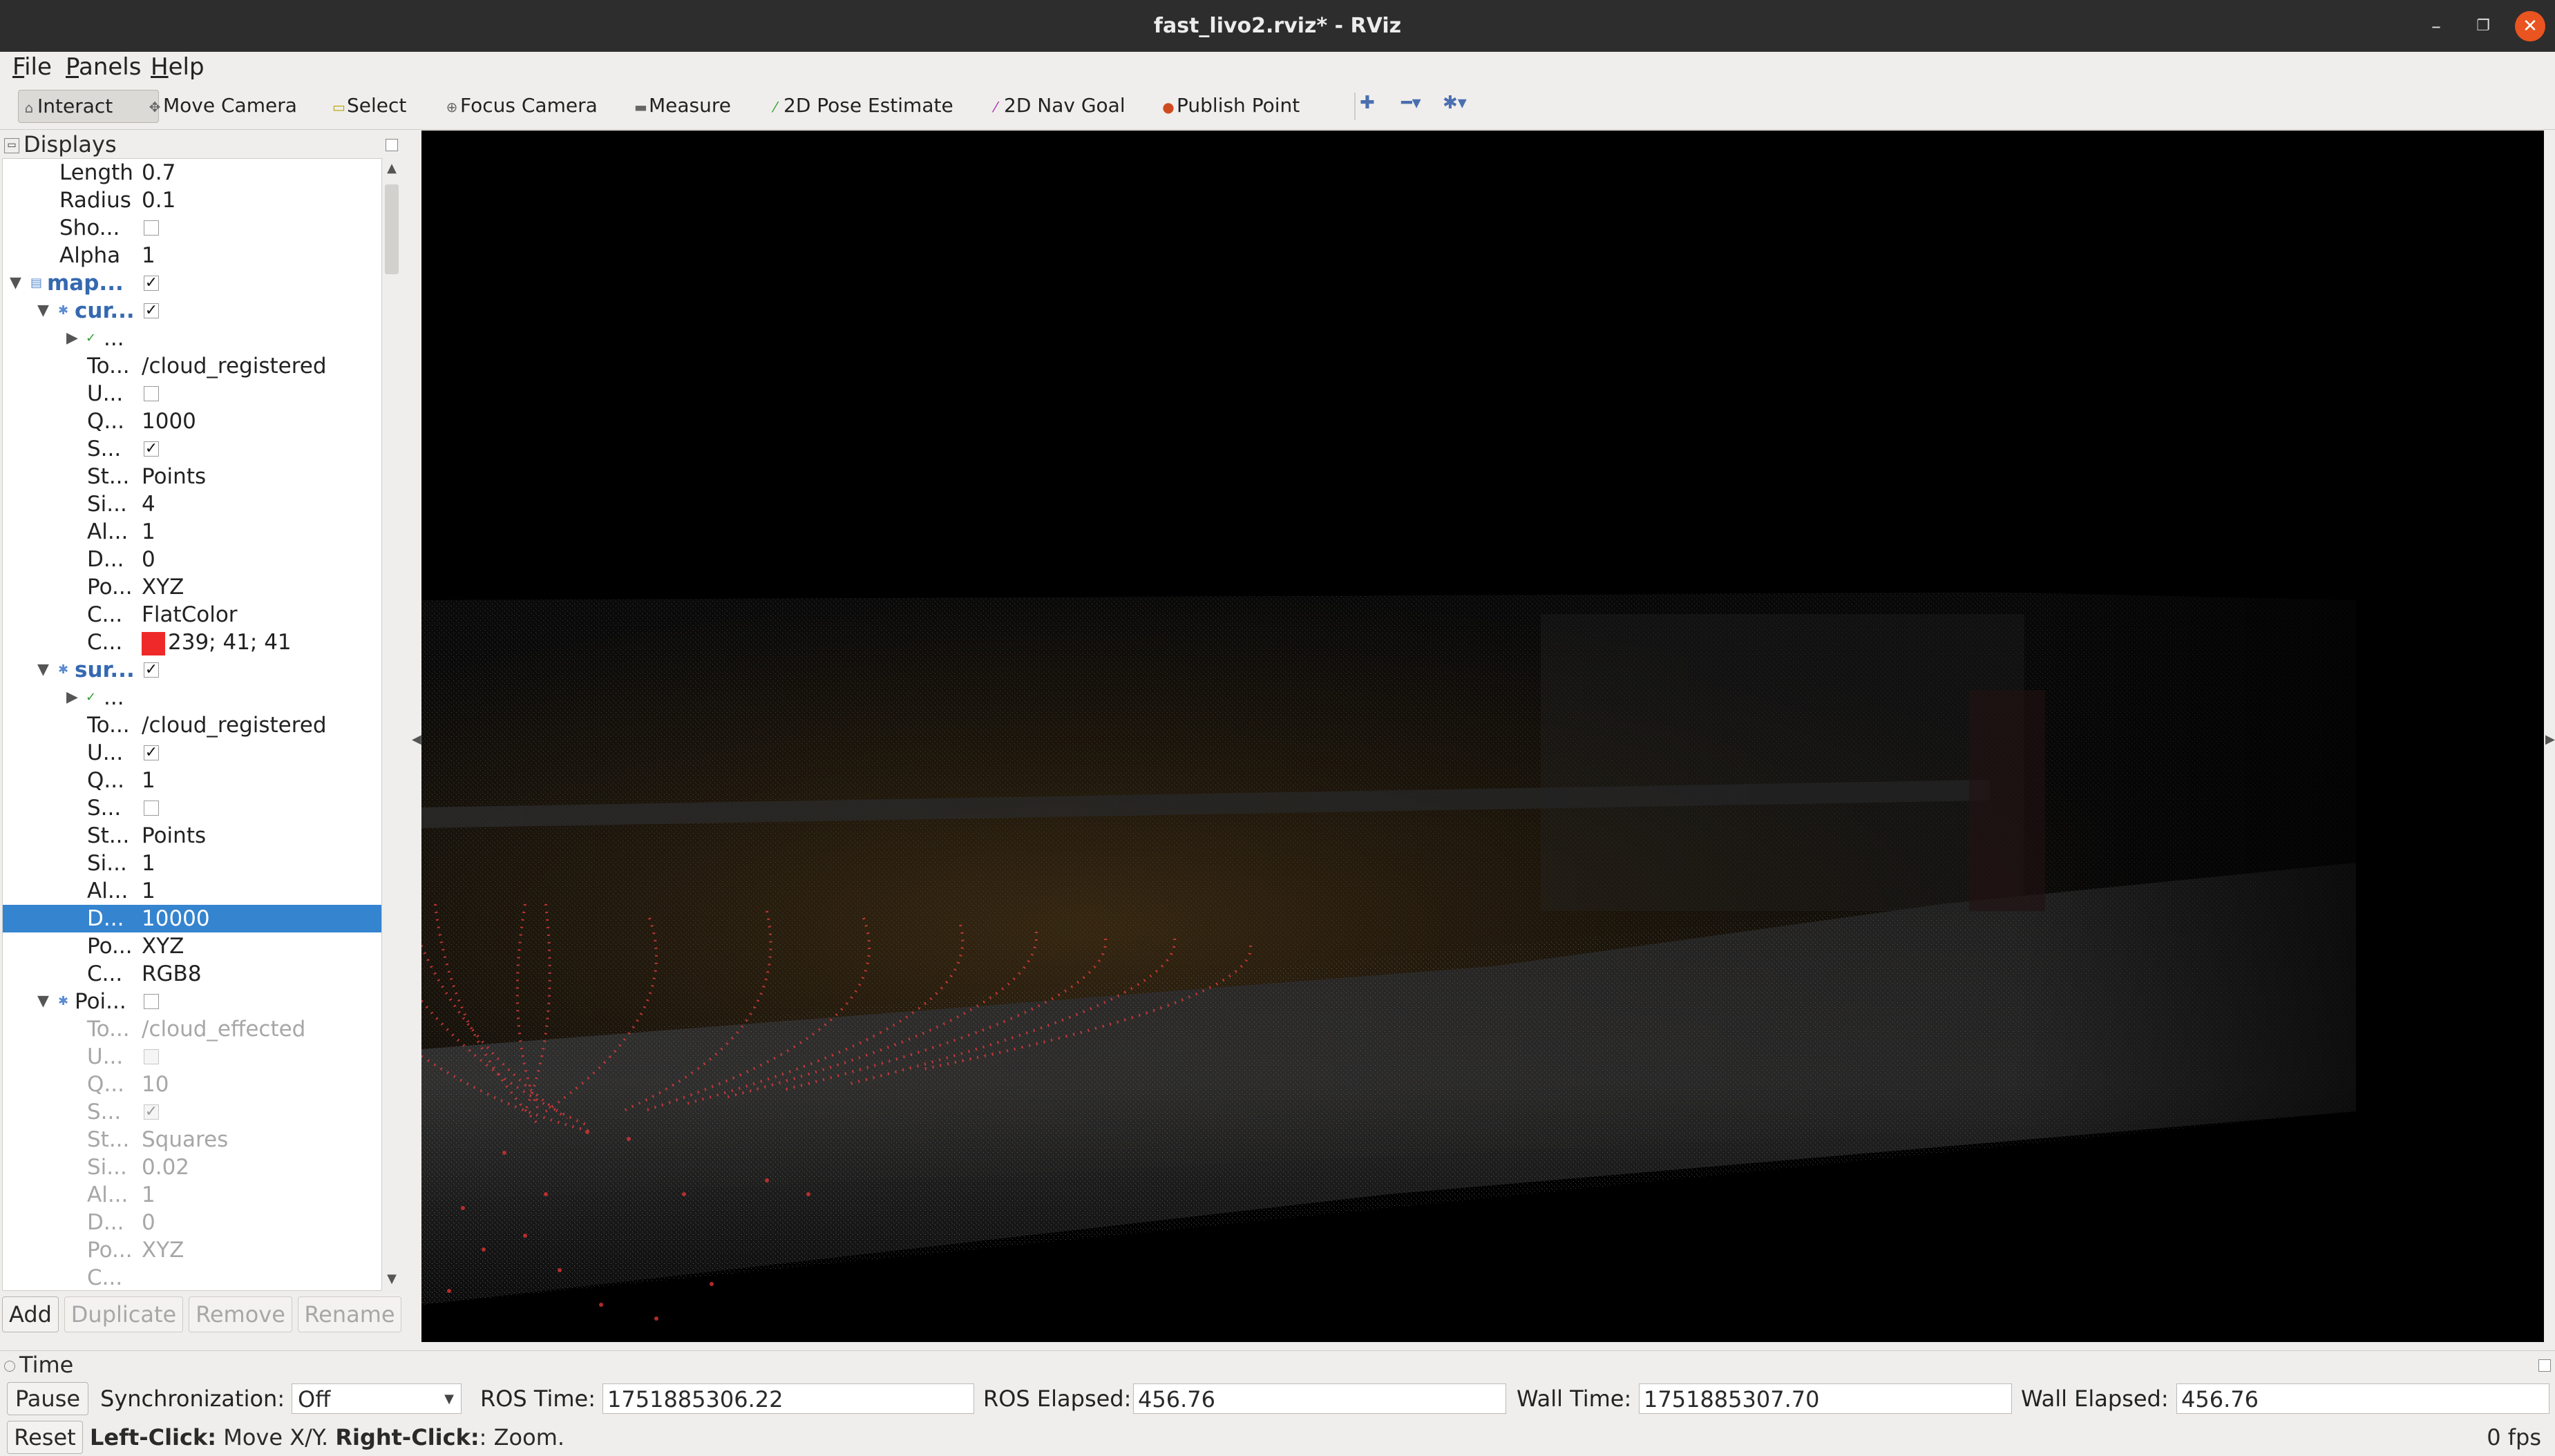 The height and width of the screenshot is (1456, 2555). Describe the element at coordinates (192, 255) in the screenshot. I see `tree-row: Alpha 1` at that location.